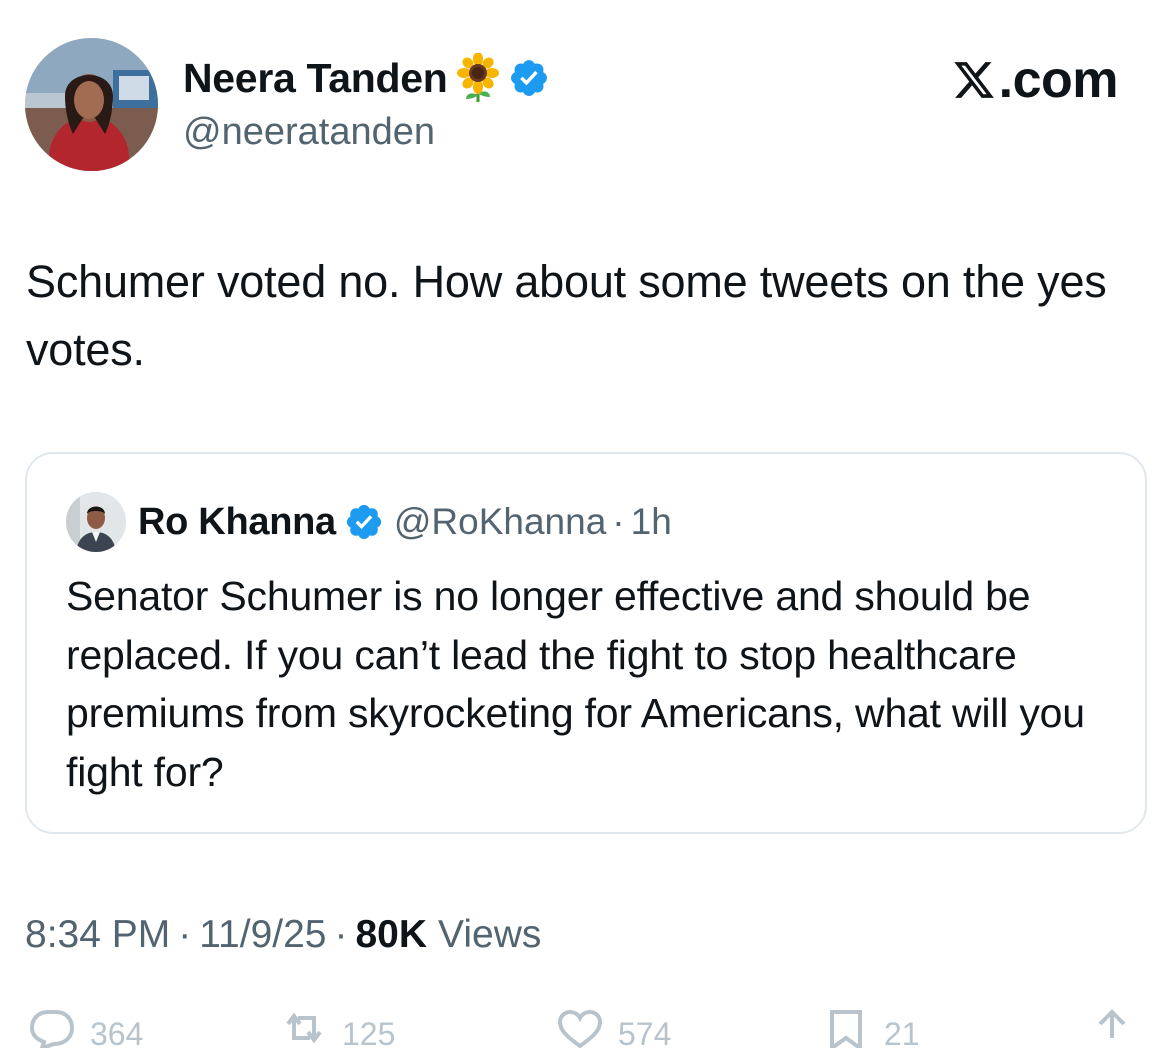  Describe the element at coordinates (846, 1028) in the screenshot. I see `bookmark-icon` at that location.